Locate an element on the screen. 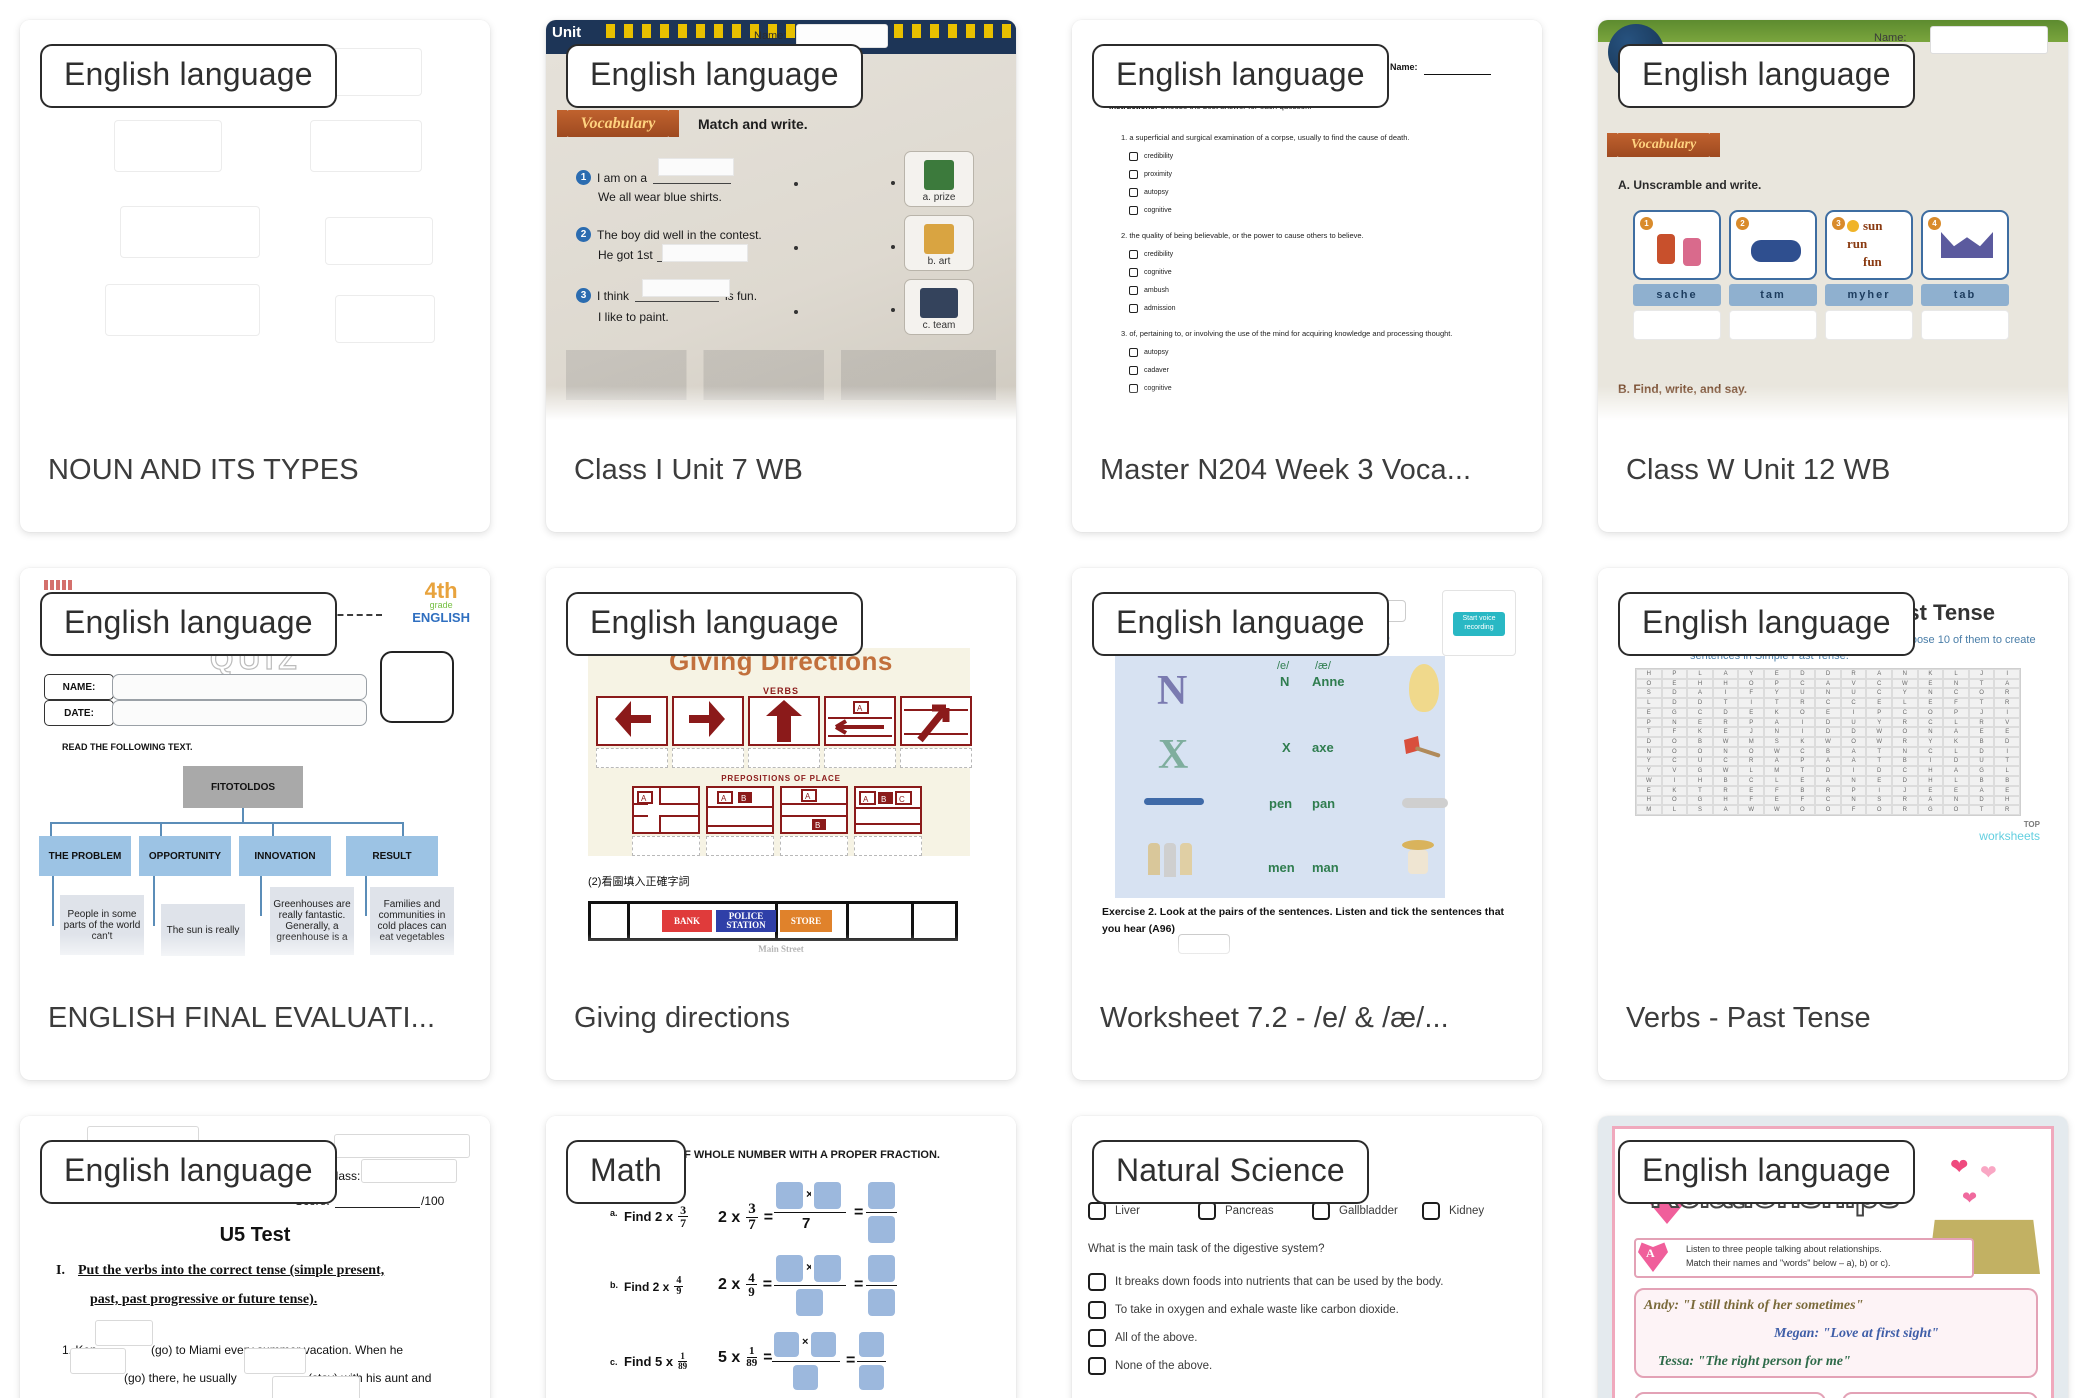 This screenshot has height=1398, width=2092. word-search-cell: J is located at coordinates (1981, 712).